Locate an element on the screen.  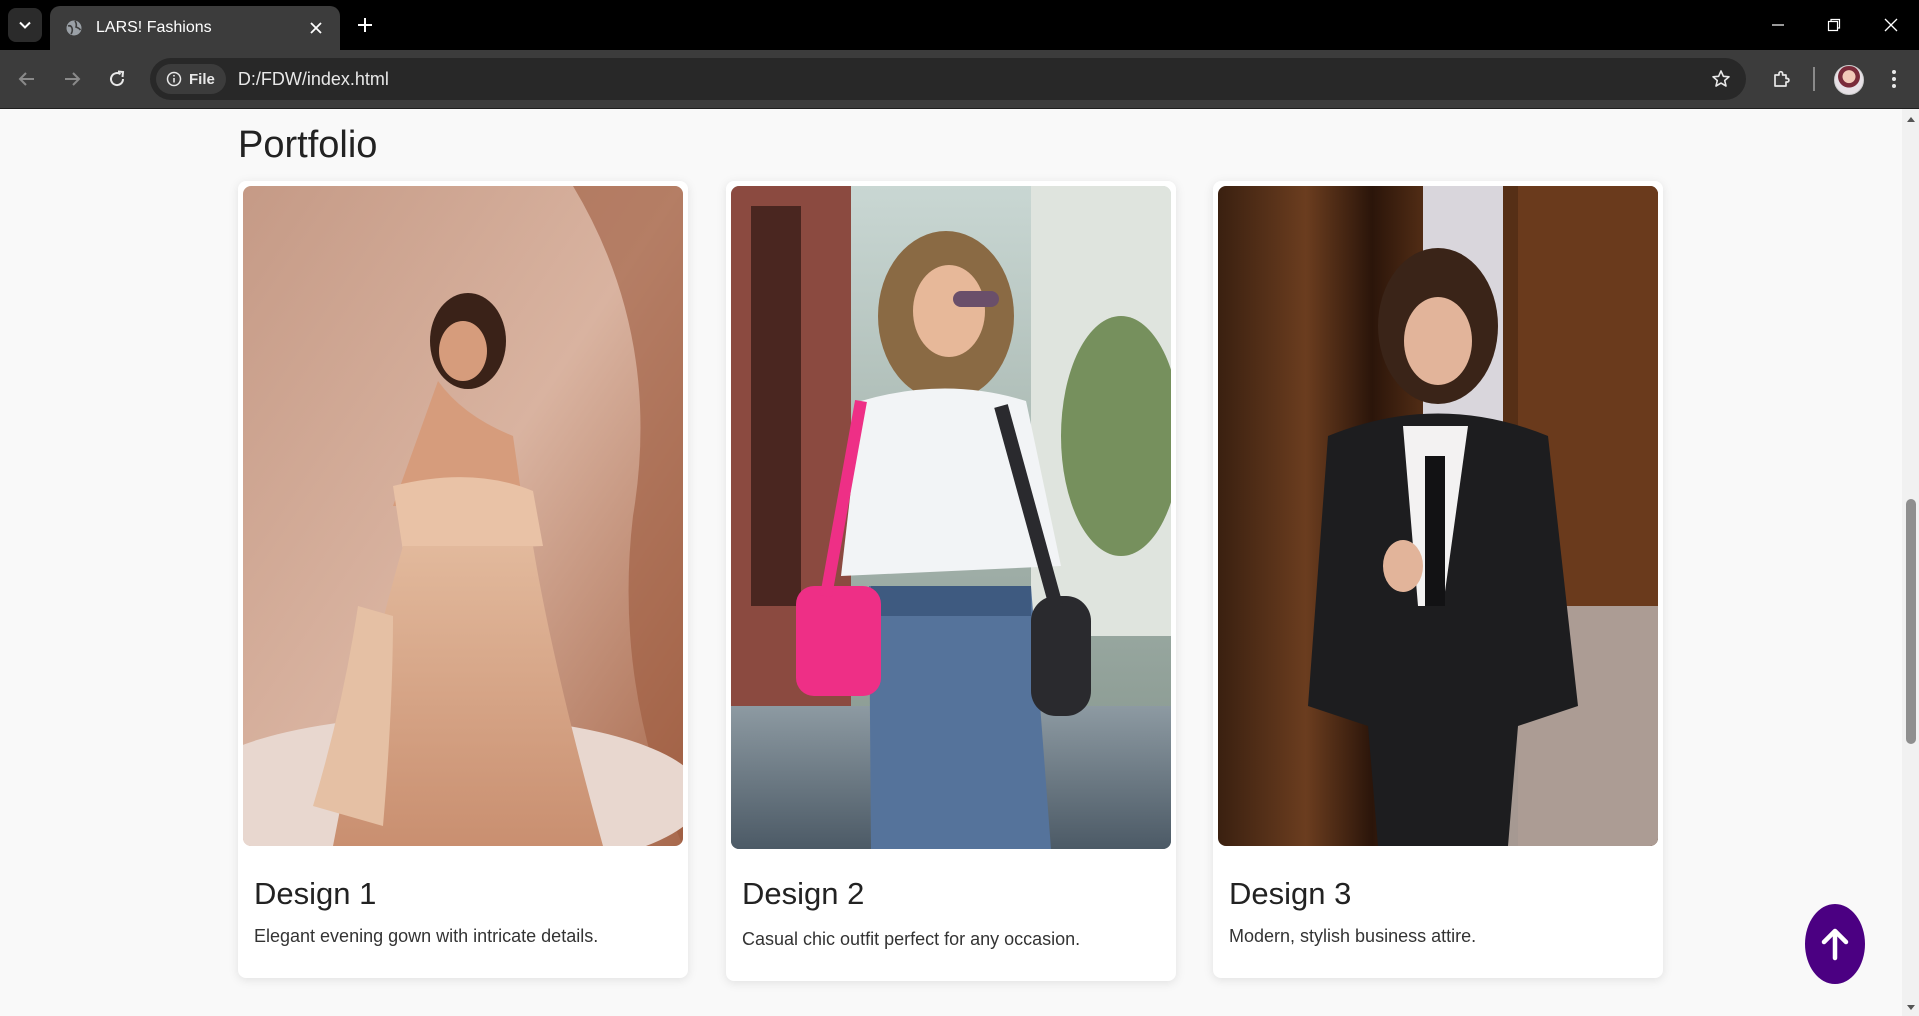
back-button is located at coordinates (27, 79).